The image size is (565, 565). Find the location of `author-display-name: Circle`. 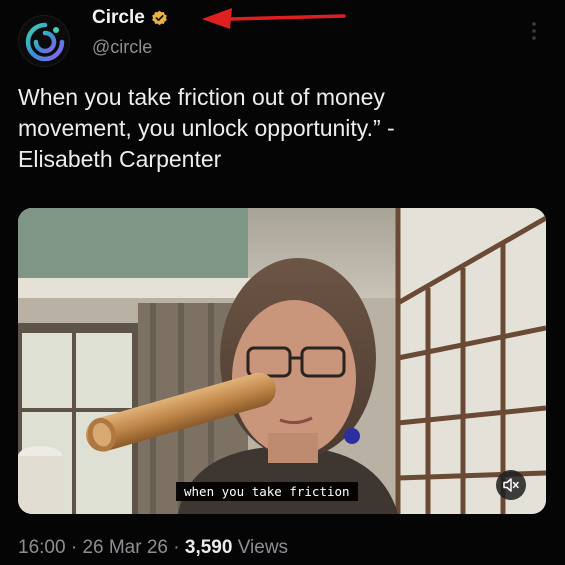

author-display-name: Circle is located at coordinates (118, 18).